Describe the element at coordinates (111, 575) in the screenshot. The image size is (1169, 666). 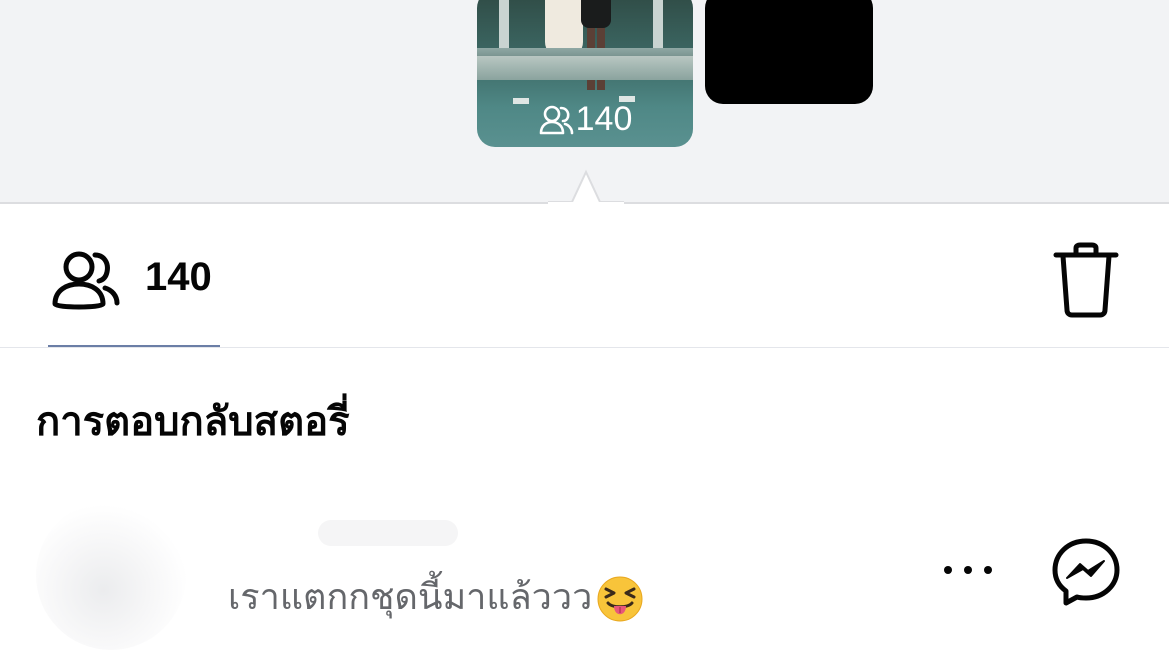
I see `avatar` at that location.